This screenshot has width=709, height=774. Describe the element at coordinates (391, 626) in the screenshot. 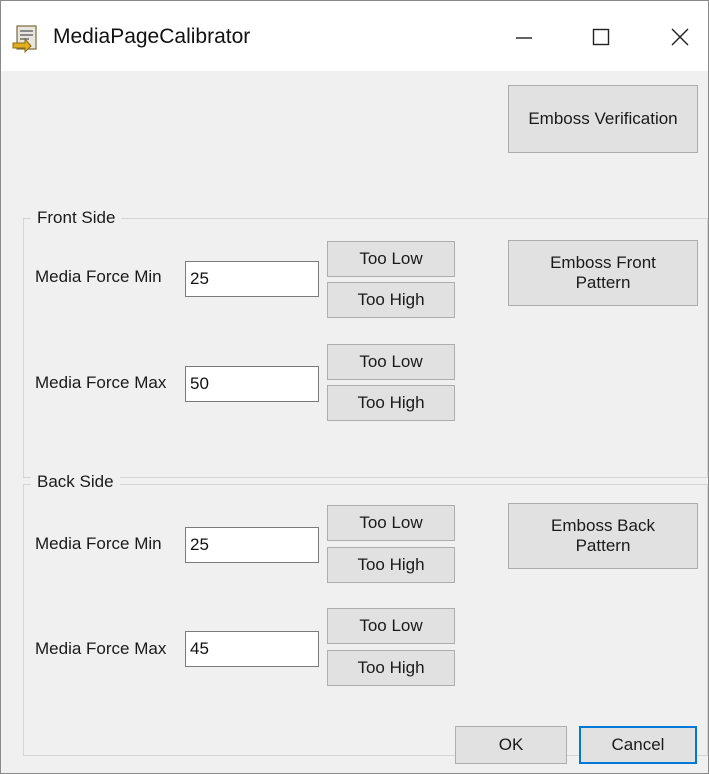

I see `back-max-too-low-button: Too Low` at that location.